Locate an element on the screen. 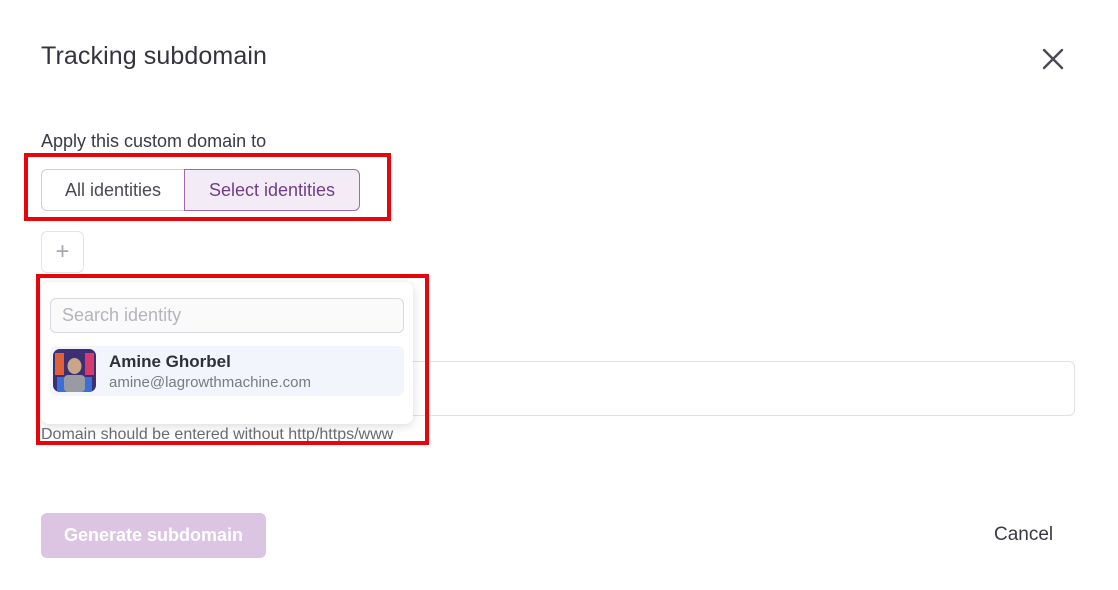  add-identity-button: + is located at coordinates (62, 252).